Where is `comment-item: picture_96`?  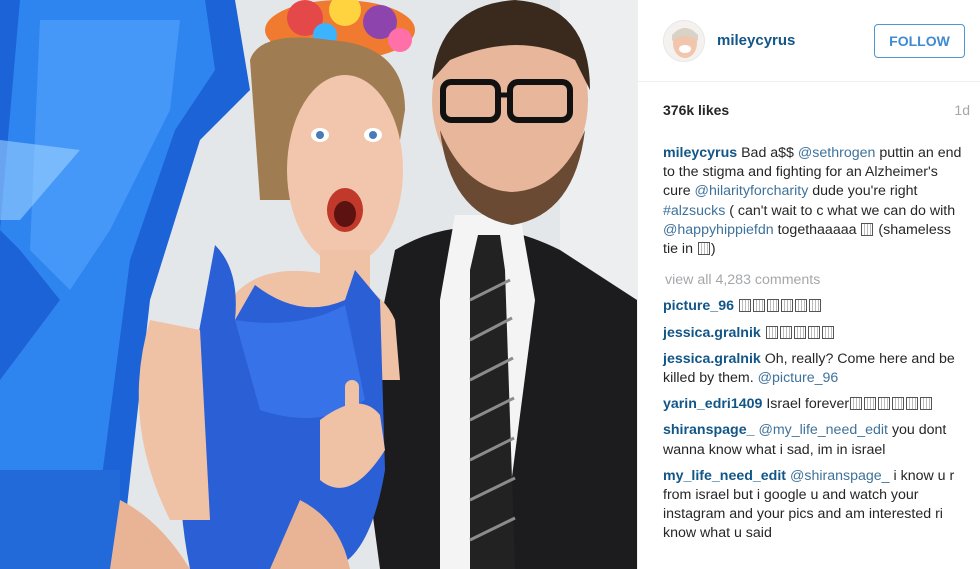
comment-item: picture_96 is located at coordinates (815, 306).